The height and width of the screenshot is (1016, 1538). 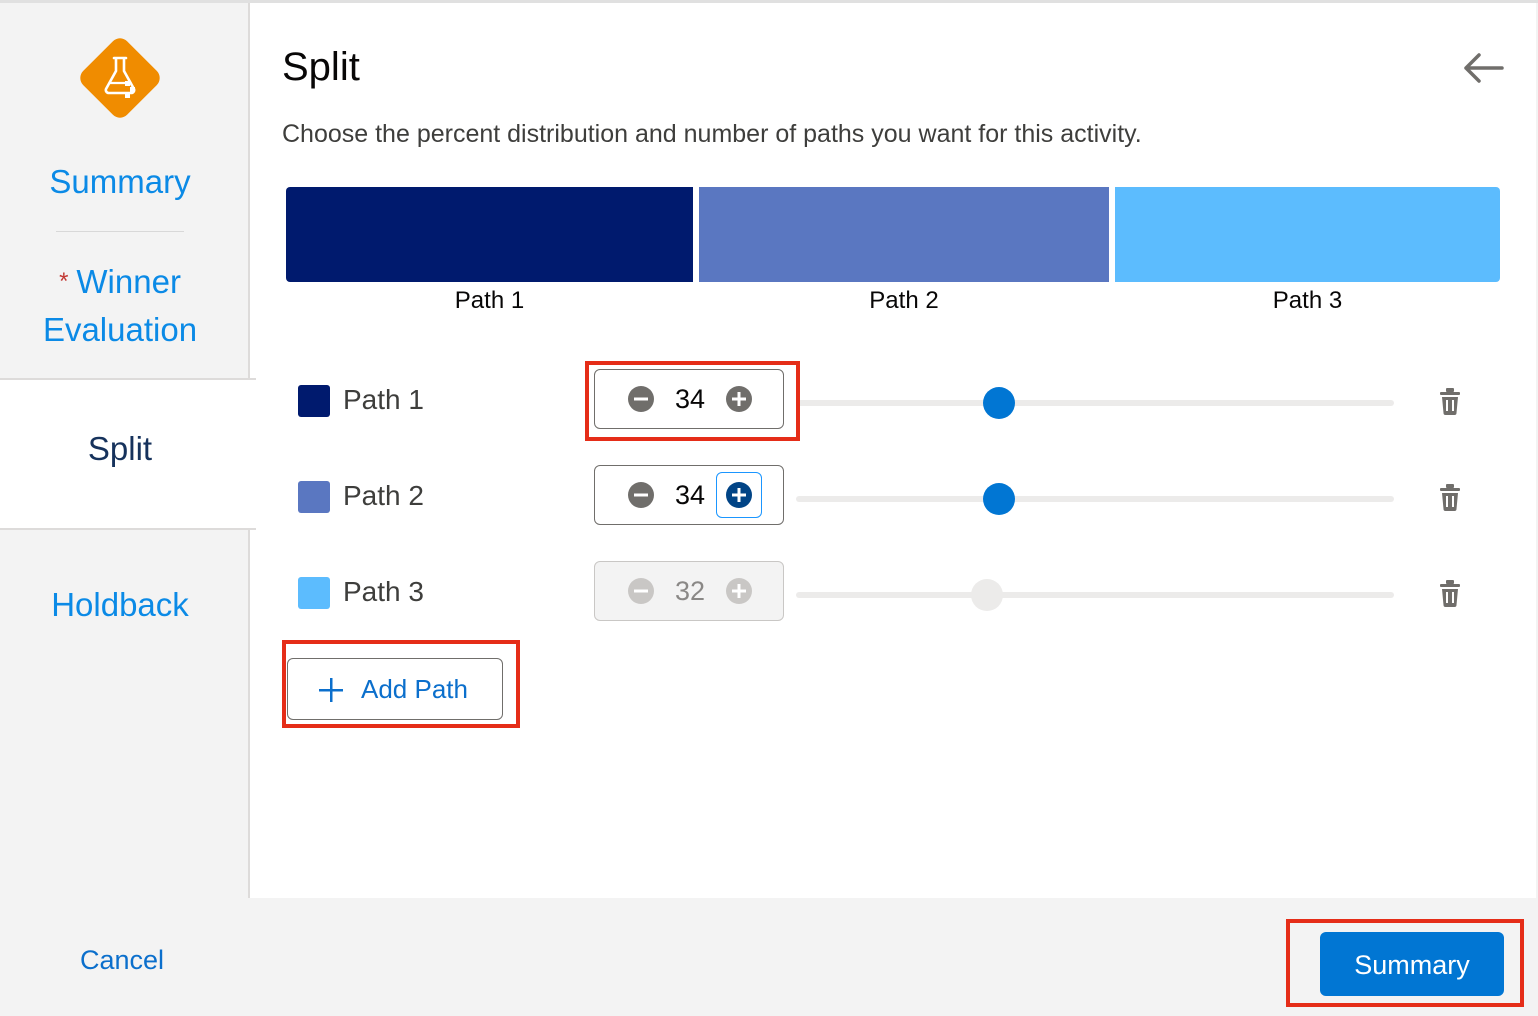 I want to click on add-icon, so click(x=331, y=690).